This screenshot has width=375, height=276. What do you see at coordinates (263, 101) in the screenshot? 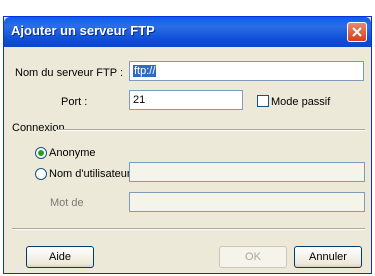
I see `passive-mode-checkbox` at bounding box center [263, 101].